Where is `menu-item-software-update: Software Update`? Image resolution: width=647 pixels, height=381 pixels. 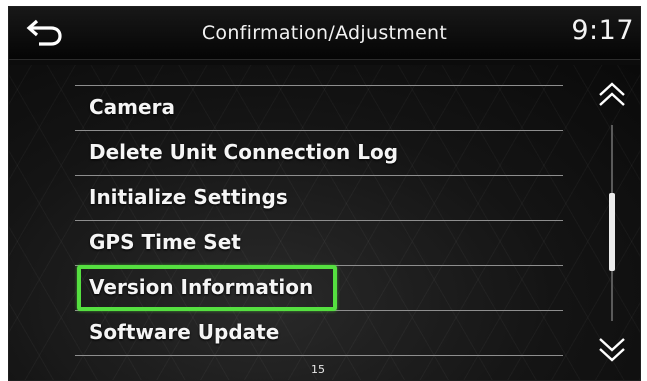 menu-item-software-update: Software Update is located at coordinates (319, 333).